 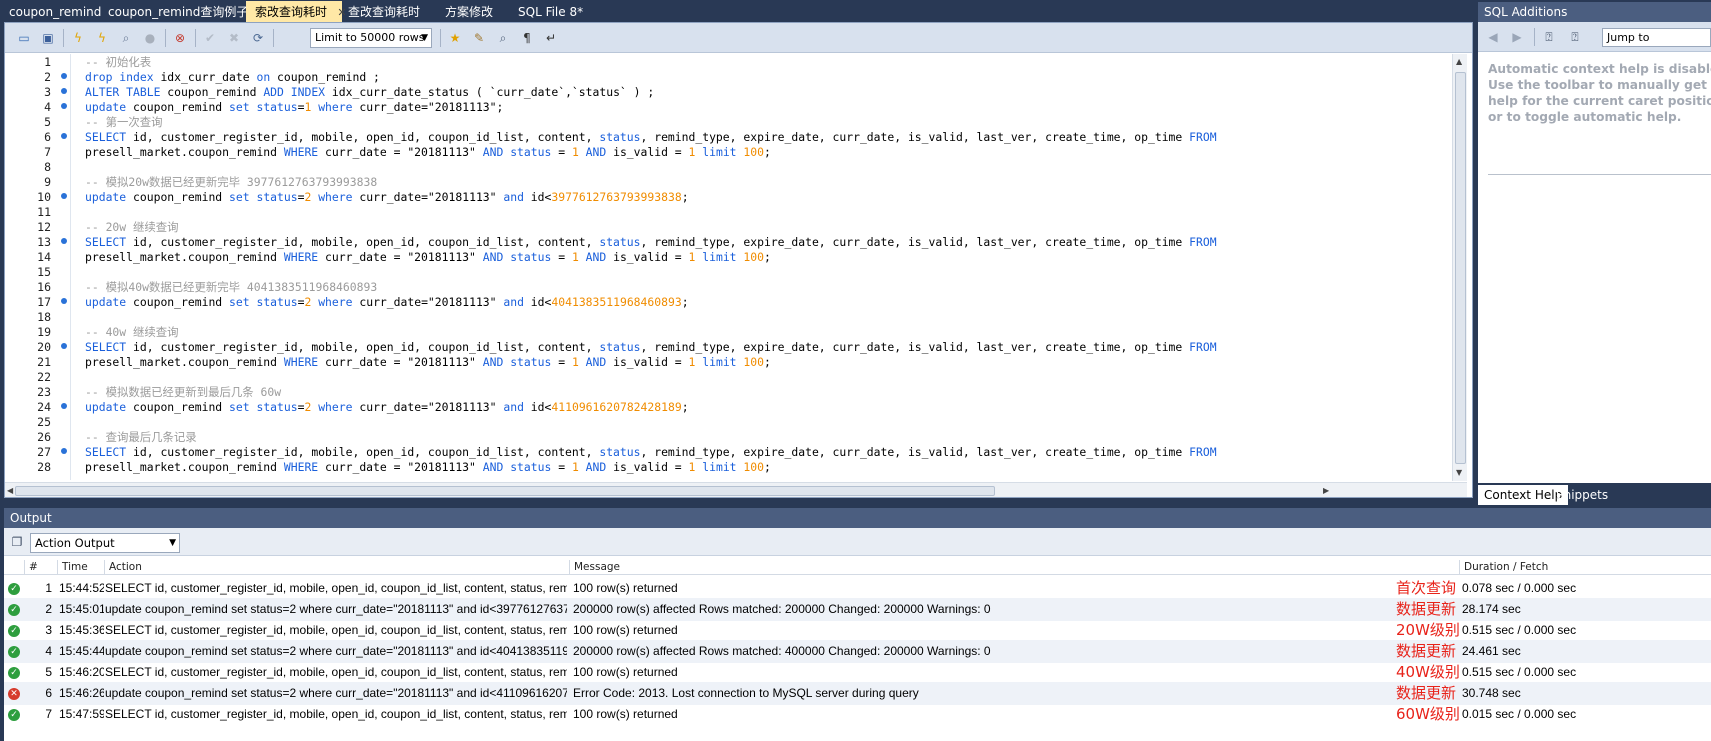 What do you see at coordinates (141, 437) in the screenshot?
I see `code-line: -- 查询最后几条记录` at bounding box center [141, 437].